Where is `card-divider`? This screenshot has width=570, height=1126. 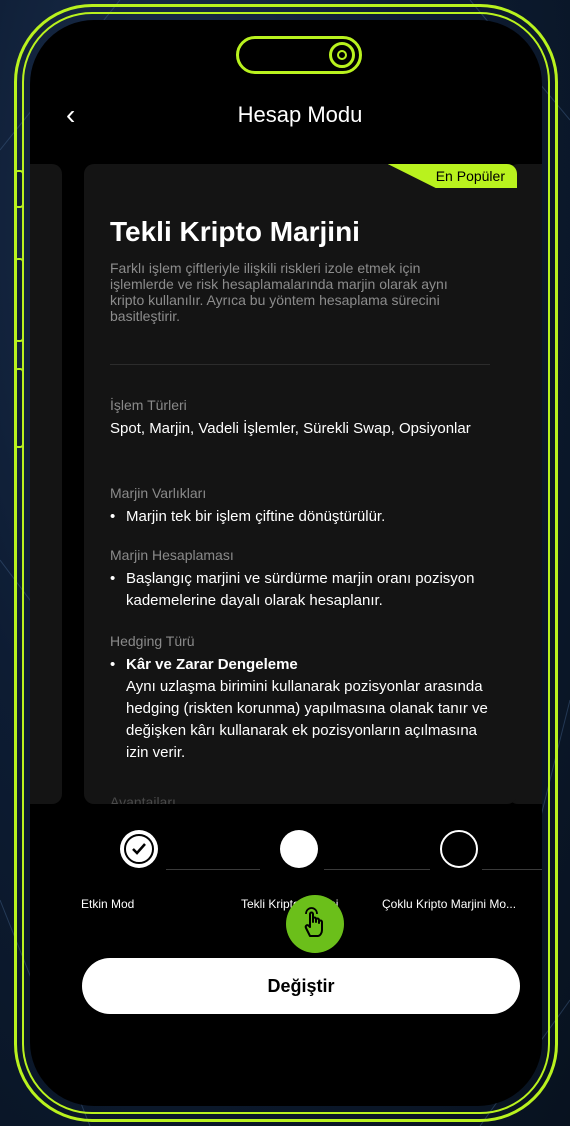 card-divider is located at coordinates (300, 364).